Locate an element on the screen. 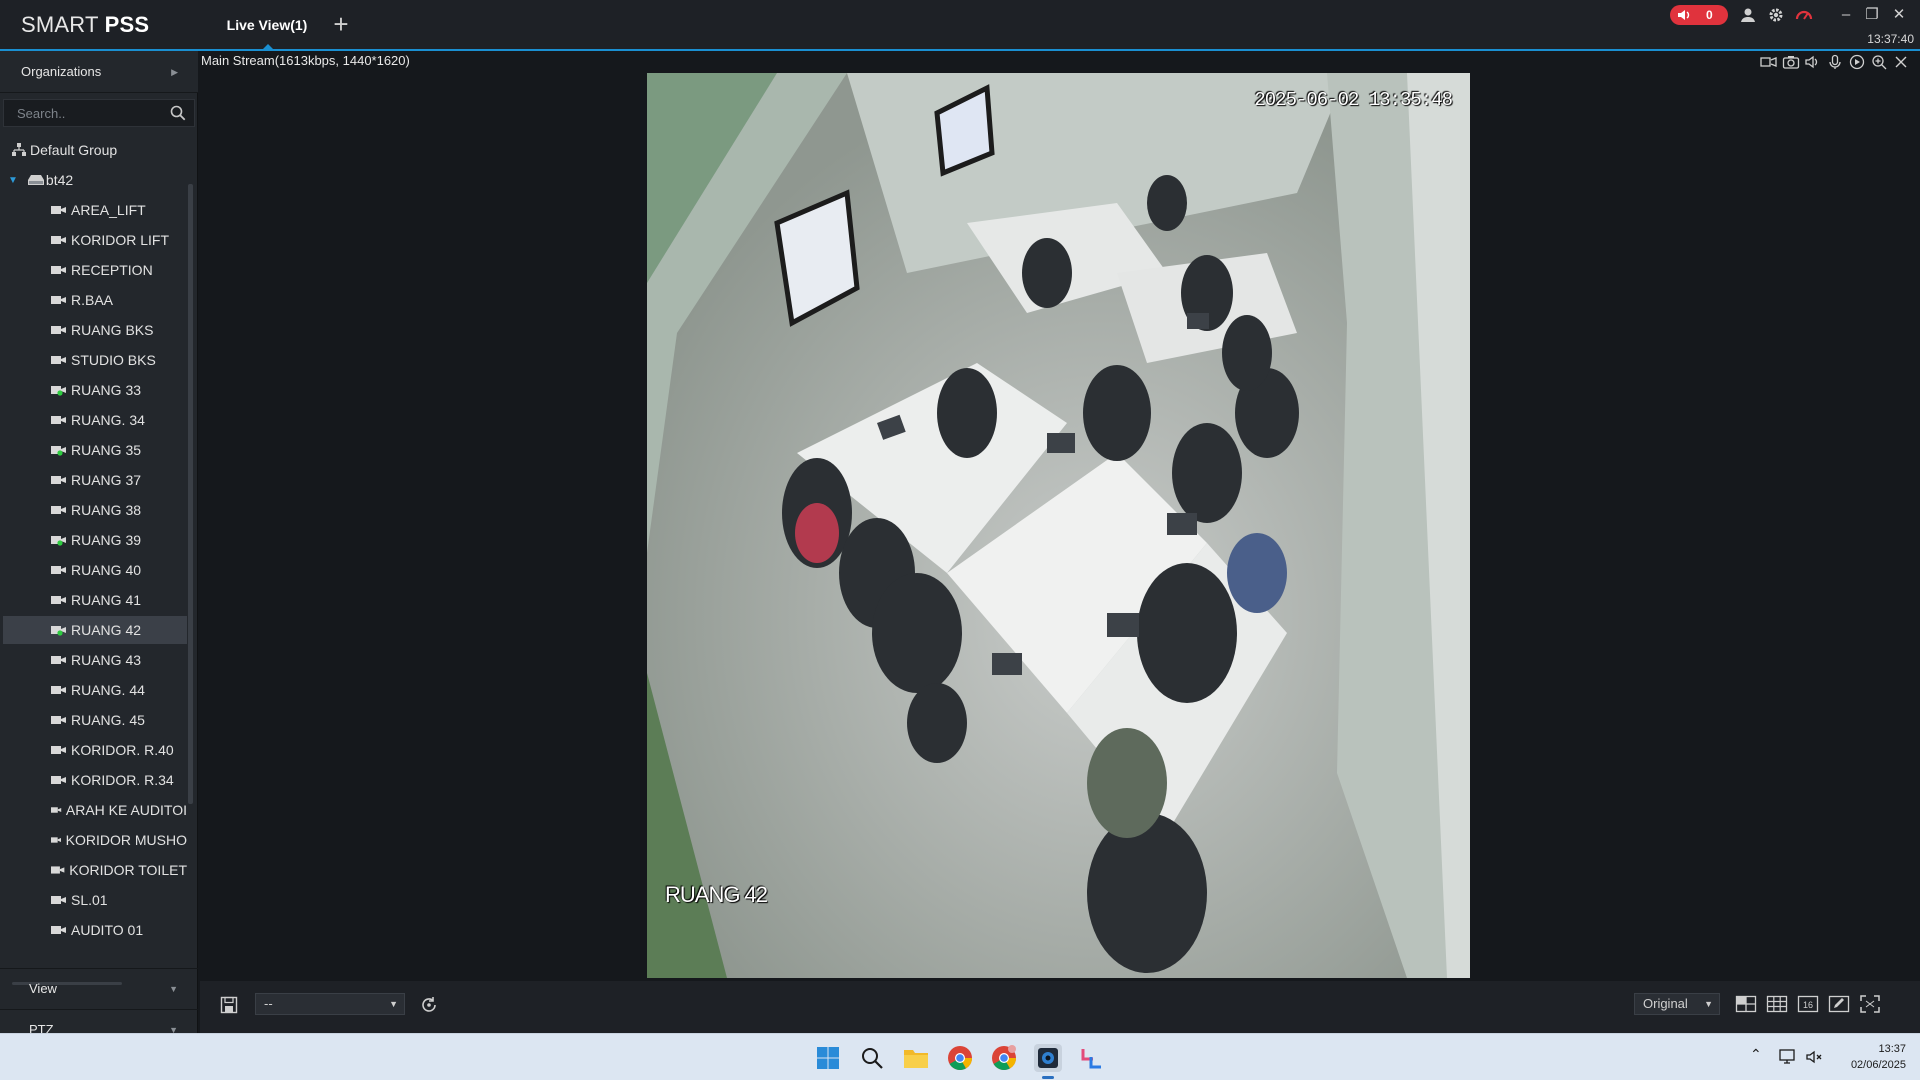 This screenshot has width=1920, height=1080. os-taskbar: ⌃ 13:37 02/06/2025 is located at coordinates (960, 1056).